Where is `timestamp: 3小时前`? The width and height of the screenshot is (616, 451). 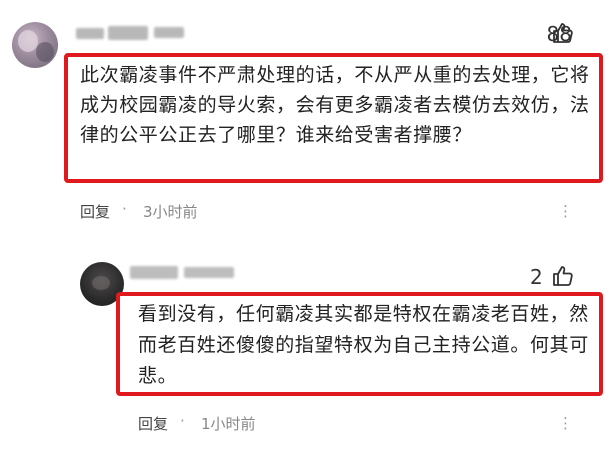
timestamp: 3小时前 is located at coordinates (170, 212).